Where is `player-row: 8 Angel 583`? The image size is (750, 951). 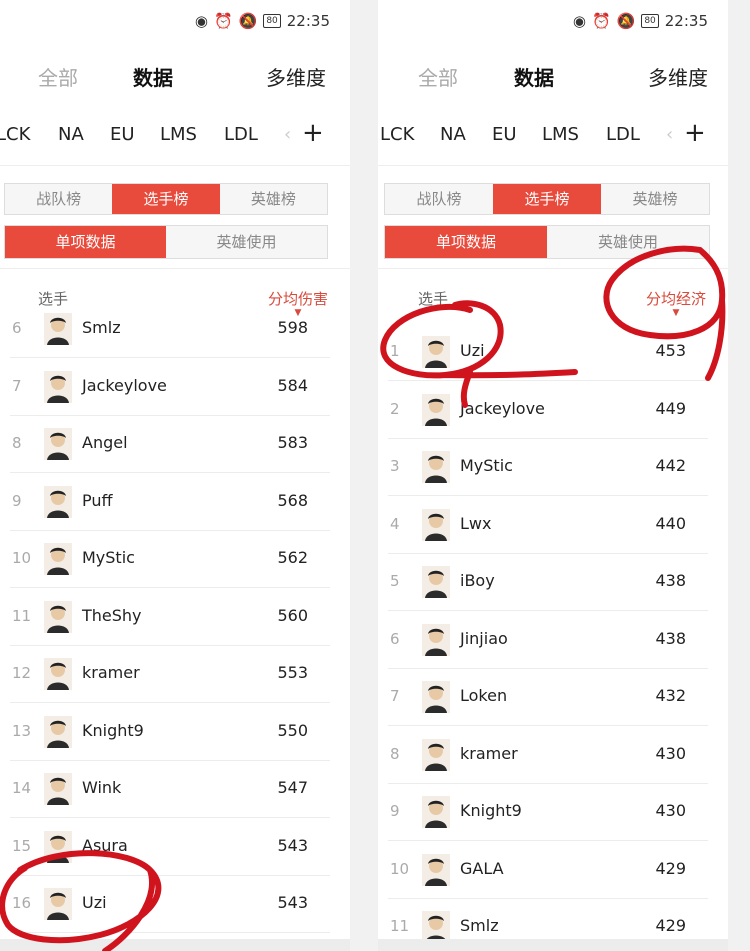 player-row: 8 Angel 583 is located at coordinates (175, 444).